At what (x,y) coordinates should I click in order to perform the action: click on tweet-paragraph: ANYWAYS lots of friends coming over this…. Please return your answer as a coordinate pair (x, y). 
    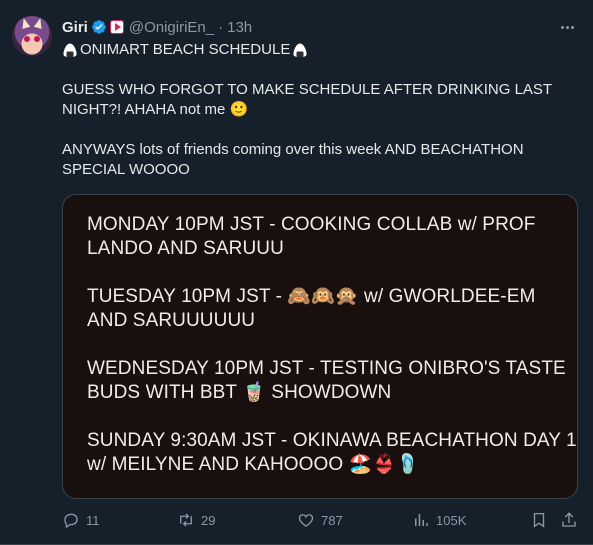
    Looking at the image, I should click on (293, 159).